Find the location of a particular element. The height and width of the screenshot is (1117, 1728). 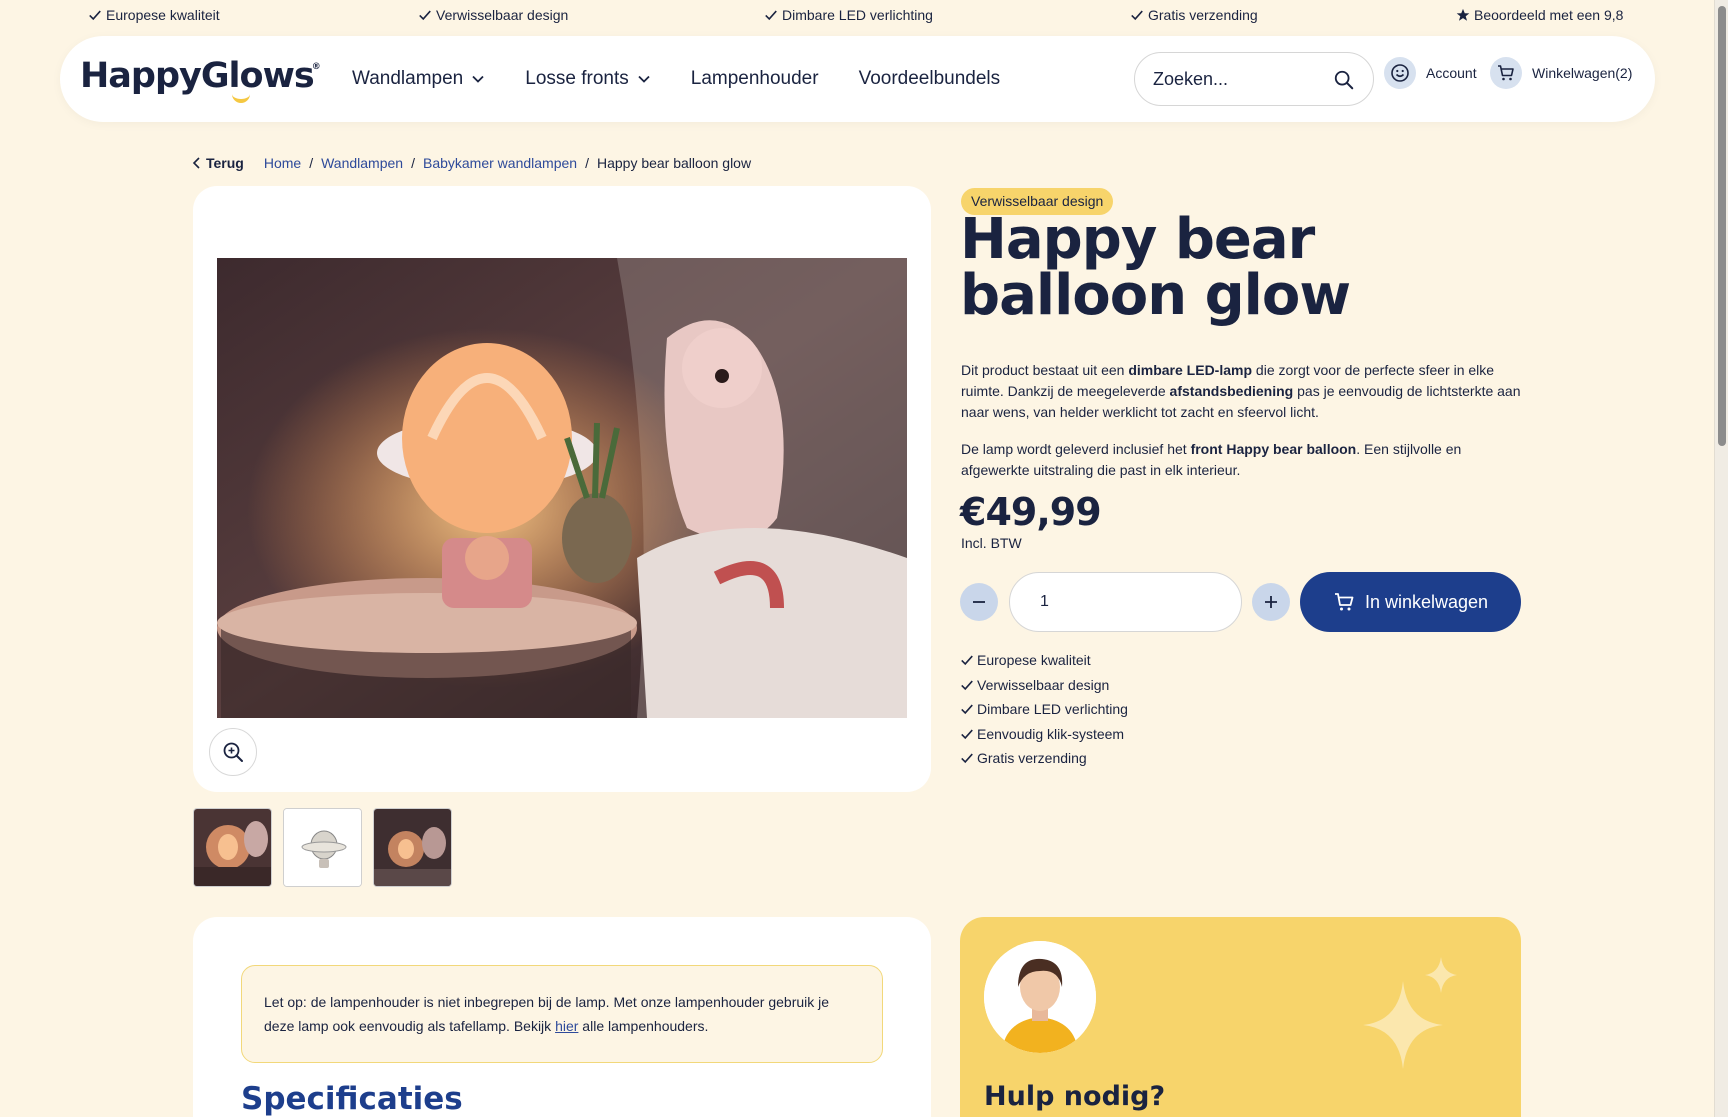

list-item: Verwisselbaar design is located at coordinates (1044, 685).